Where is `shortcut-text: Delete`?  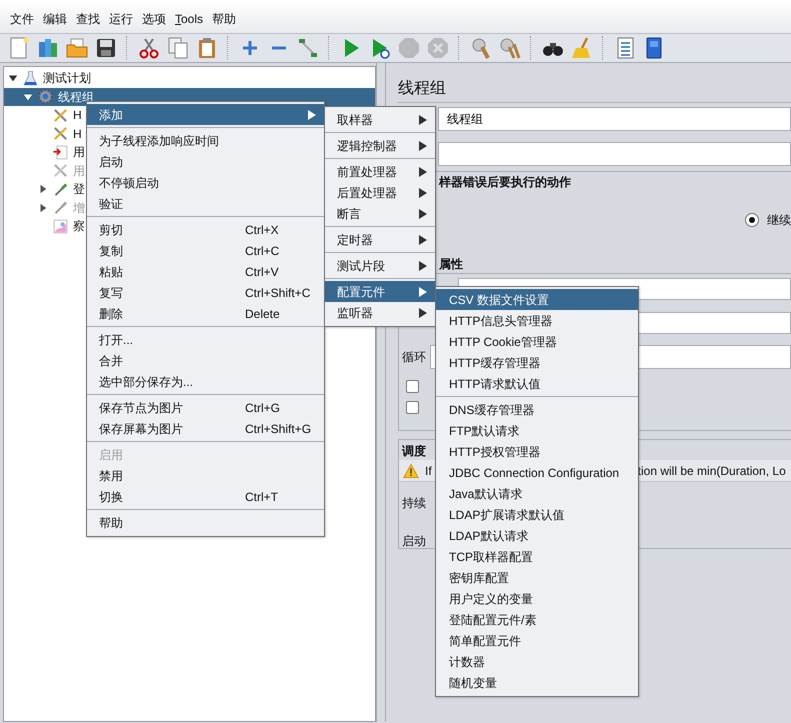
shortcut-text: Delete is located at coordinates (262, 314).